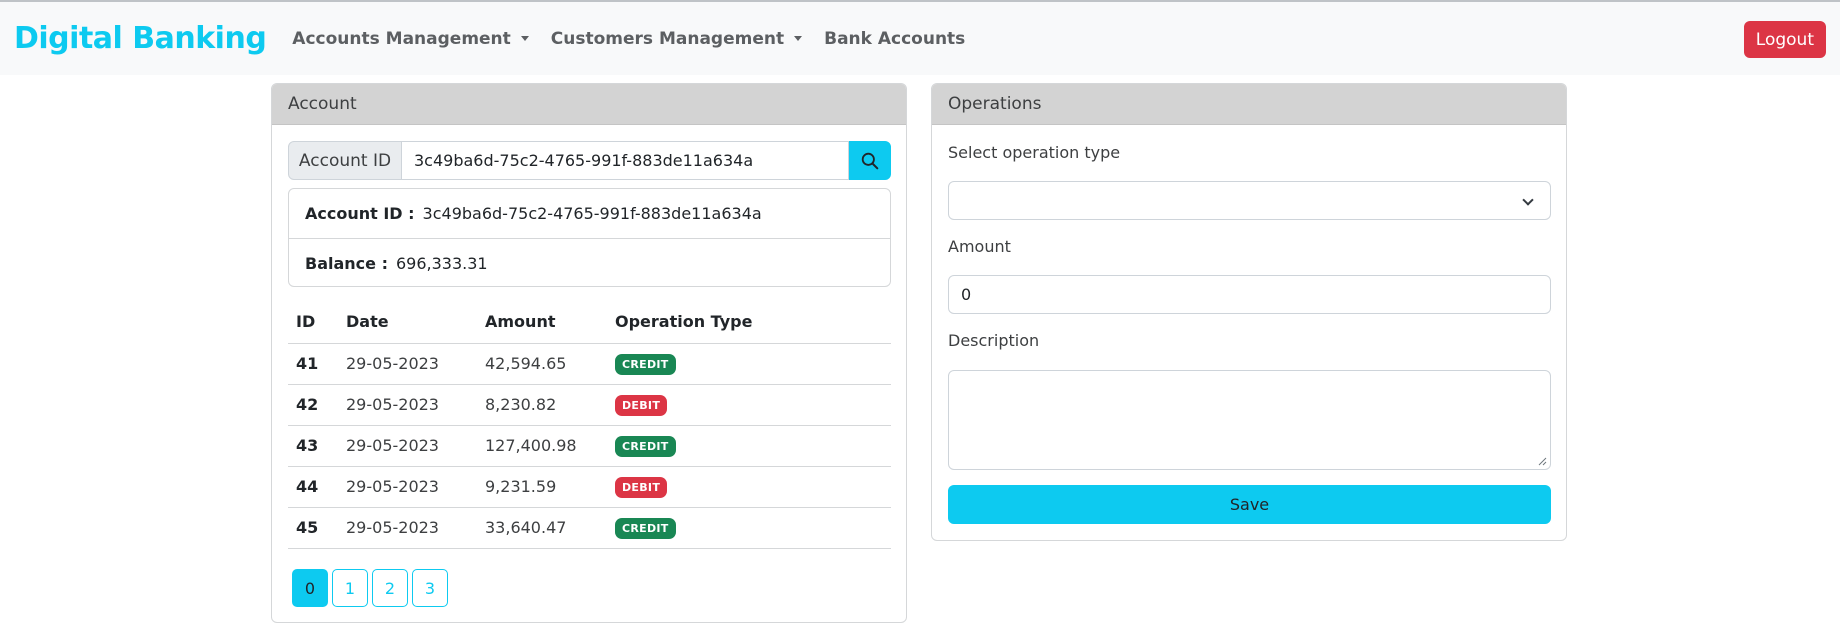  What do you see at coordinates (390, 588) in the screenshot?
I see `page-button-2: 2` at bounding box center [390, 588].